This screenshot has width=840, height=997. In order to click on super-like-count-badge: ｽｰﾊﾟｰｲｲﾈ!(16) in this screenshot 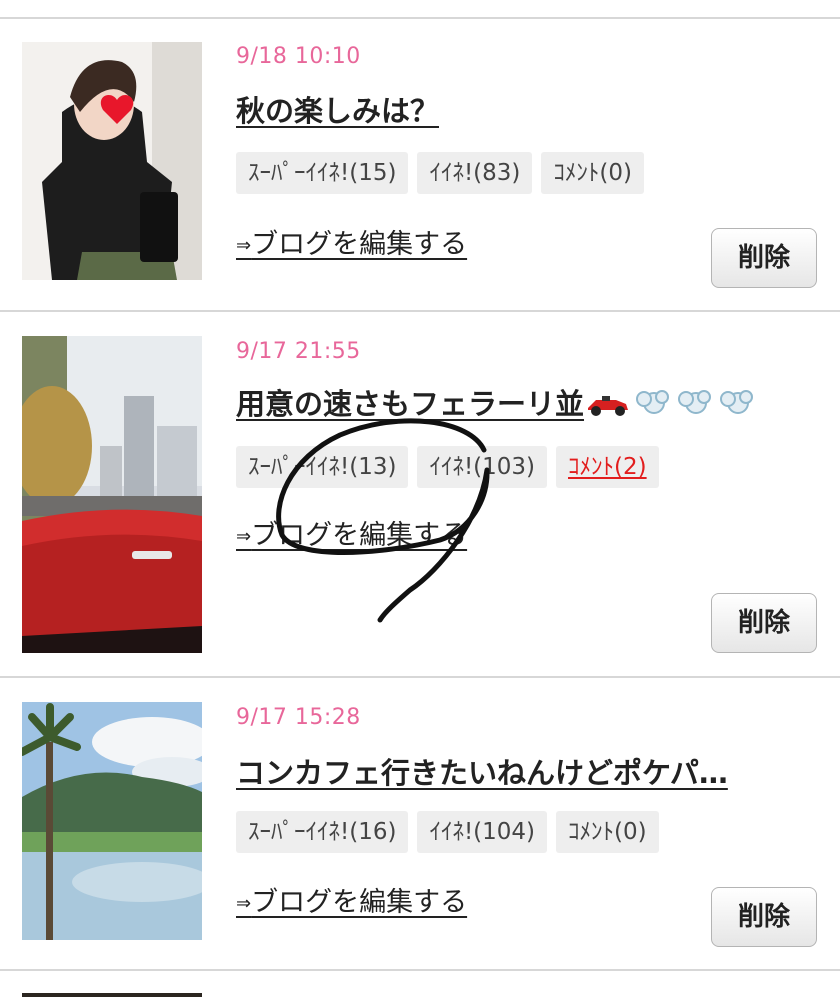, I will do `click(322, 832)`.